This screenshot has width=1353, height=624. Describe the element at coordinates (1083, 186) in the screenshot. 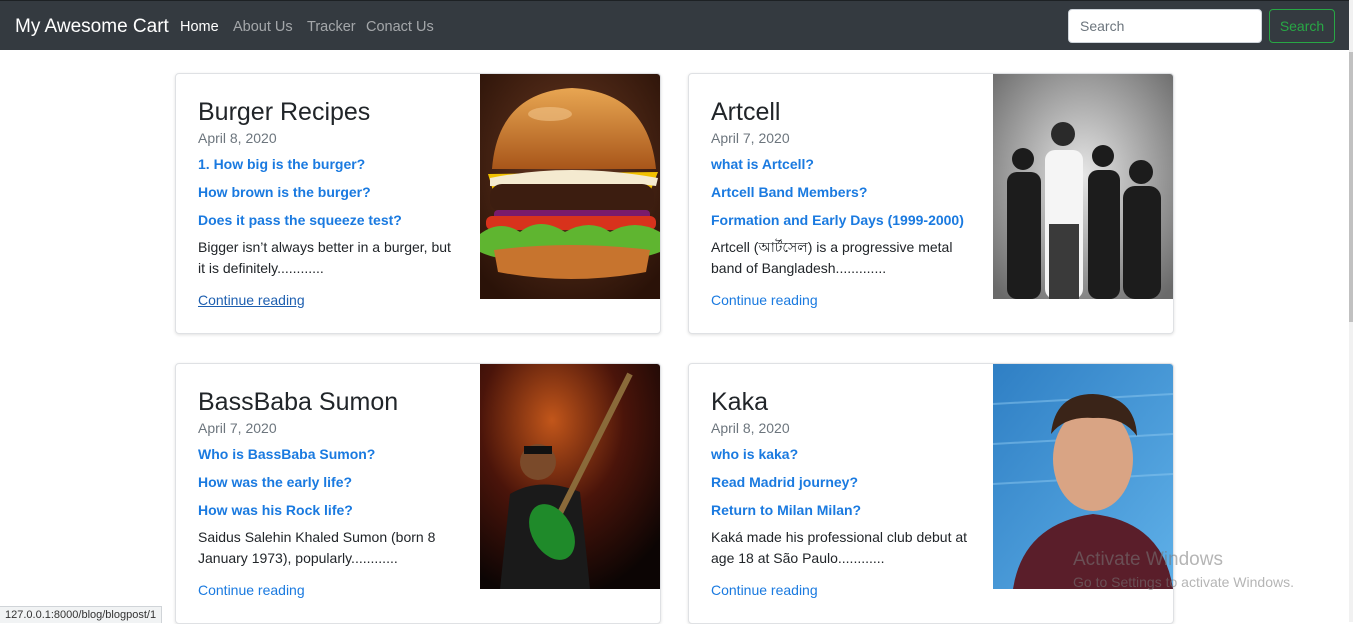

I see `band-photo` at that location.